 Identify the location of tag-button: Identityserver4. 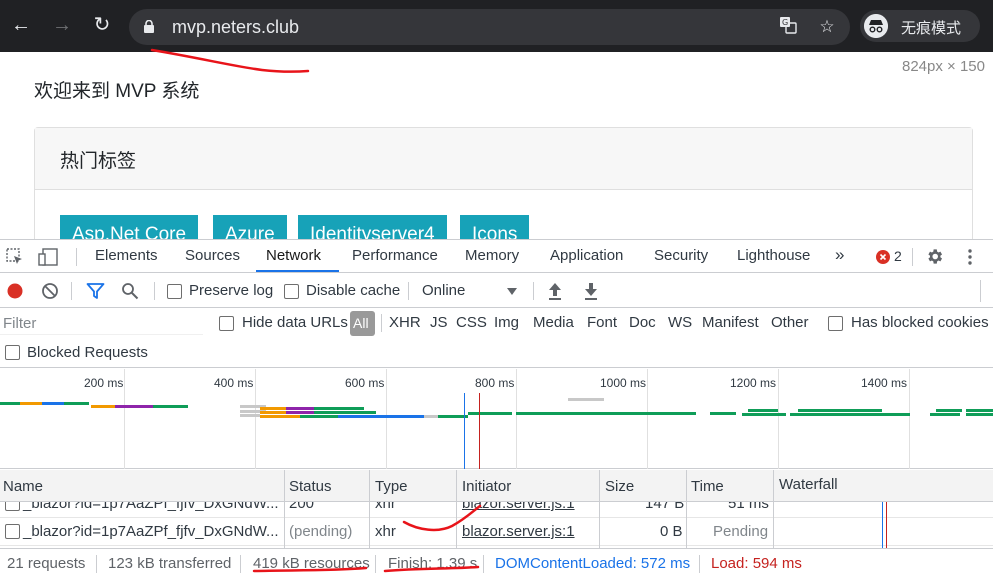
(372, 227).